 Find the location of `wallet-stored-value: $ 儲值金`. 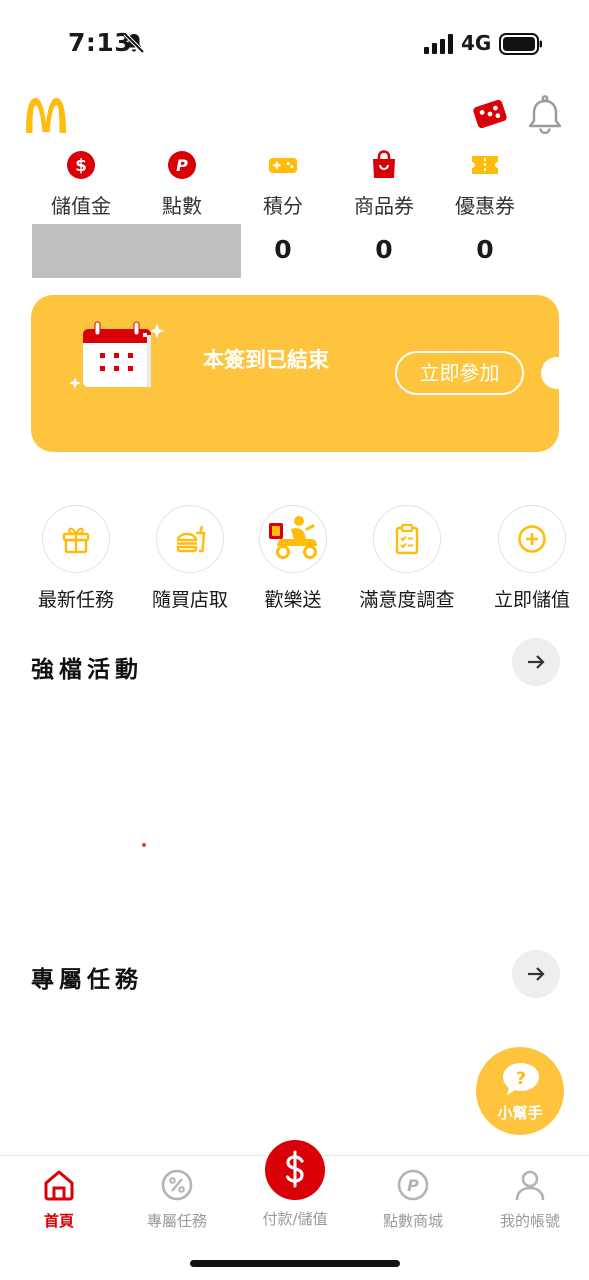

wallet-stored-value: $ 儲值金 is located at coordinates (81, 184).